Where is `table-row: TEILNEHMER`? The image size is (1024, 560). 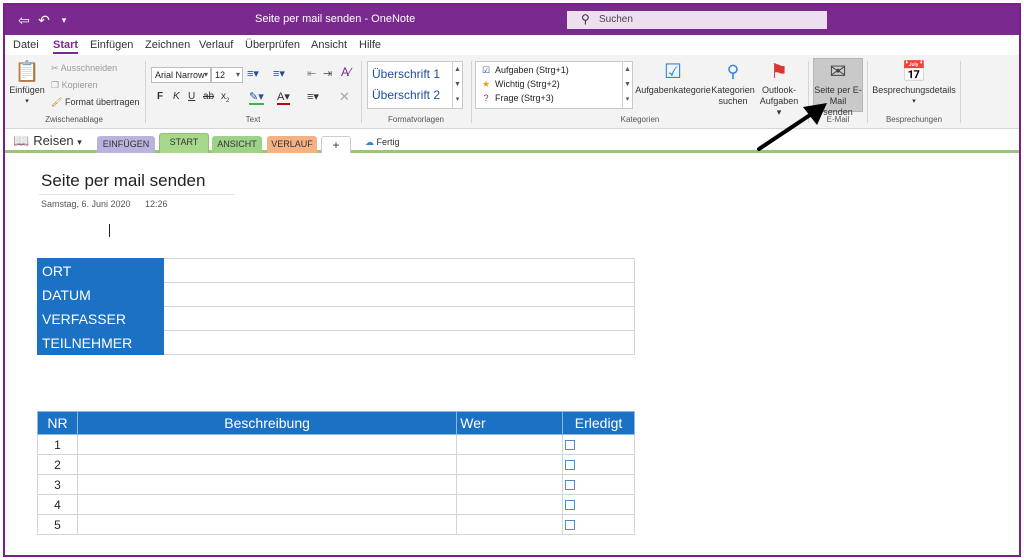 table-row: TEILNEHMER is located at coordinates (336, 342).